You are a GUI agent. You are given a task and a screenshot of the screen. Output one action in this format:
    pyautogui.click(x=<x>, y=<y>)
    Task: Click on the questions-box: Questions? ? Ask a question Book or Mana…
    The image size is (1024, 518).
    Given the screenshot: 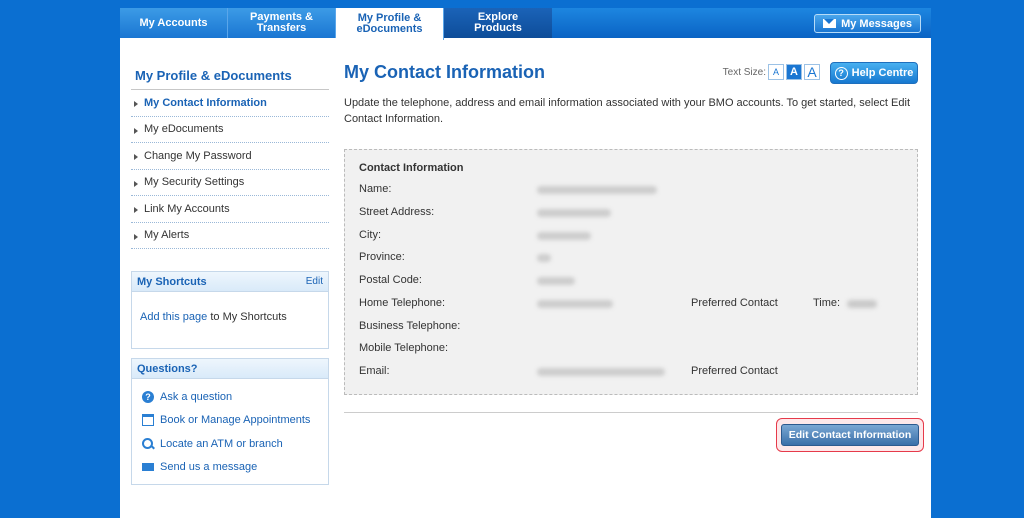 What is the action you would take?
    pyautogui.click(x=230, y=421)
    